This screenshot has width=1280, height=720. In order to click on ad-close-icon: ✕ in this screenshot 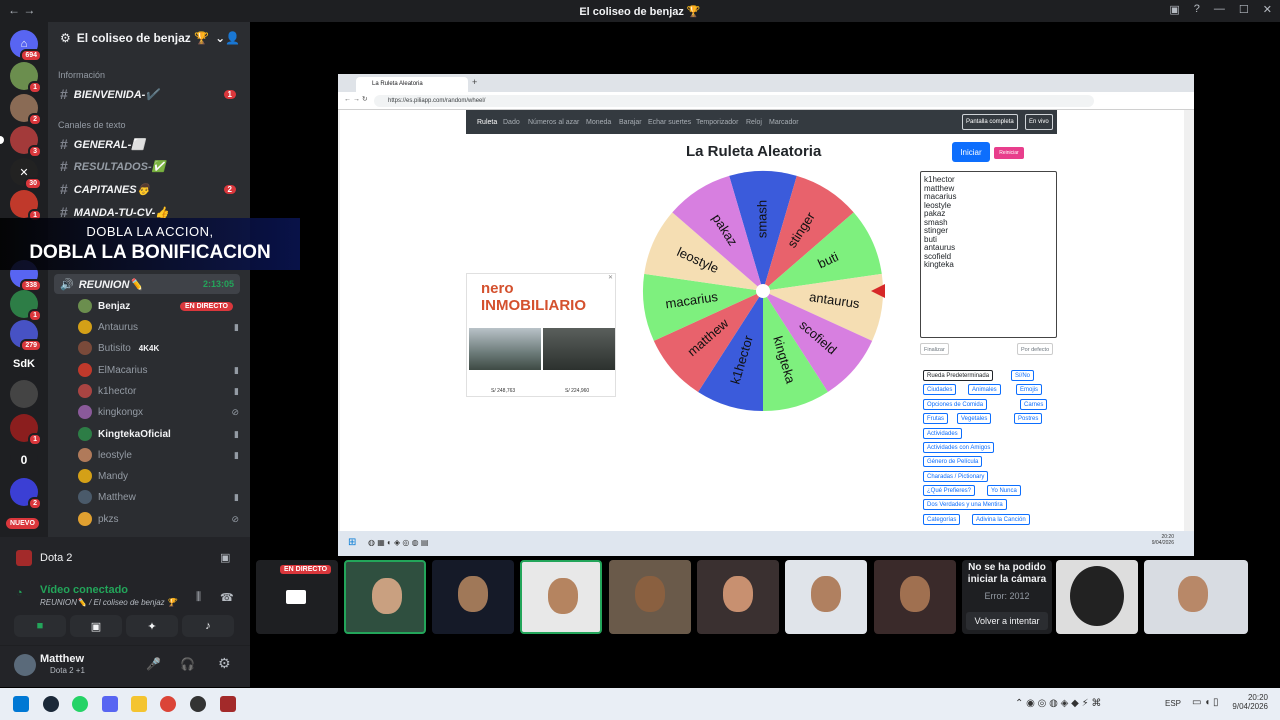, I will do `click(610, 277)`.